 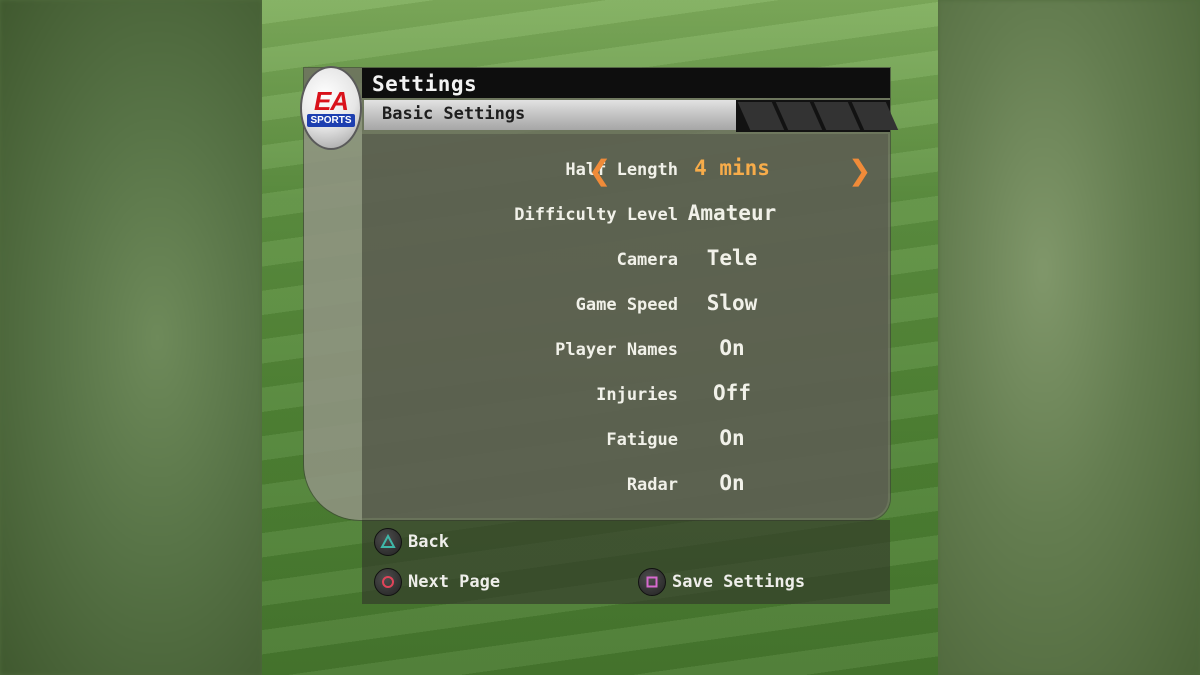 I want to click on ea-sports-logo: EA SPORTS, so click(x=331, y=108).